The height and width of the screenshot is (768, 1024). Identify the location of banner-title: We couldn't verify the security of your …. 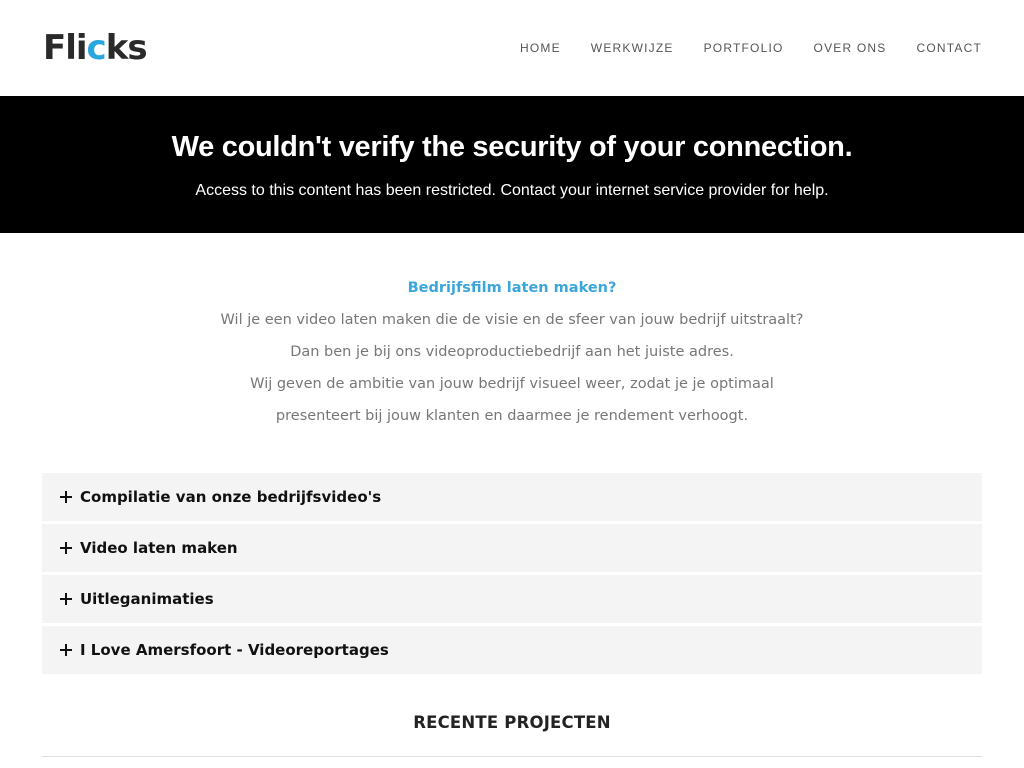
(512, 147).